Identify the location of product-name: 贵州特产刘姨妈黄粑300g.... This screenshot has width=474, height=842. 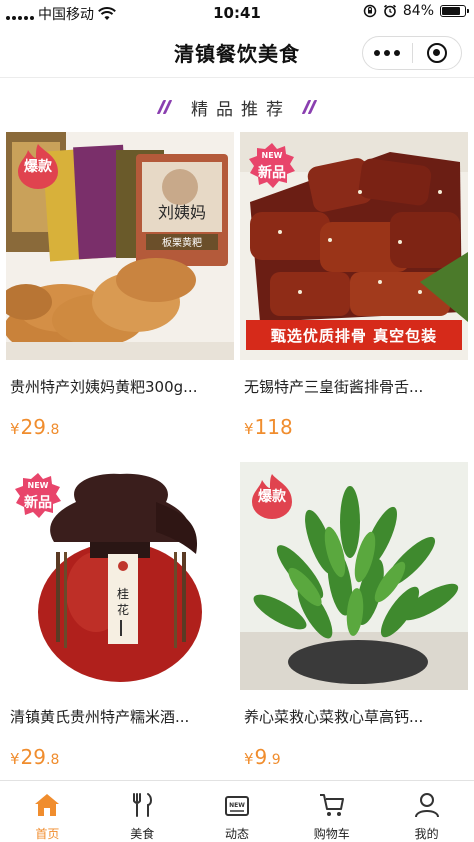
(117, 386).